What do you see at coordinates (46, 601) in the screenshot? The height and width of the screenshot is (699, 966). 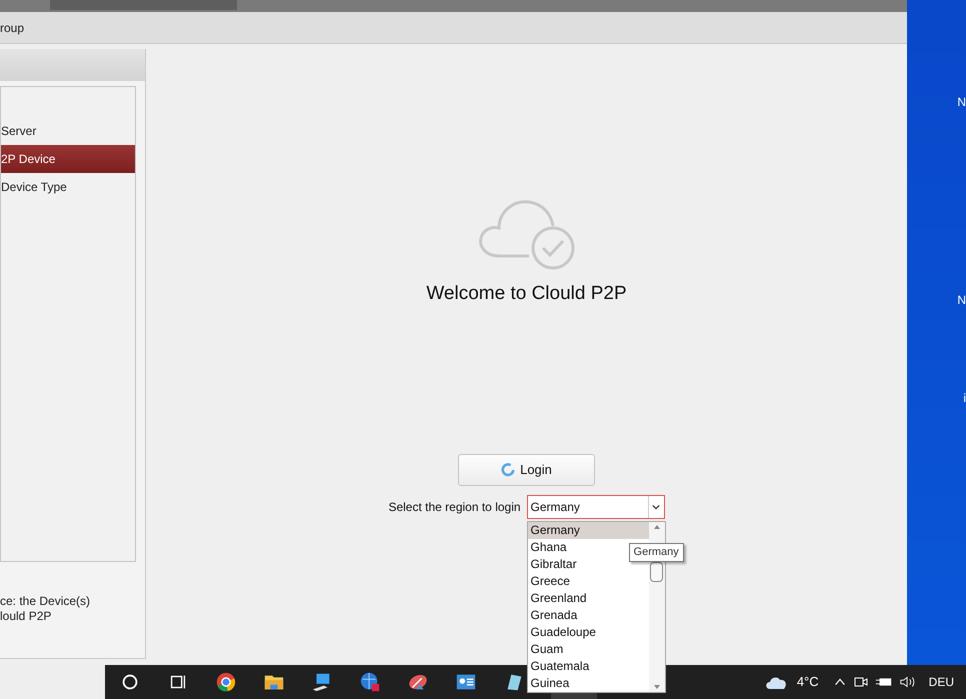 I see `note-text: ce: the Device(s)` at bounding box center [46, 601].